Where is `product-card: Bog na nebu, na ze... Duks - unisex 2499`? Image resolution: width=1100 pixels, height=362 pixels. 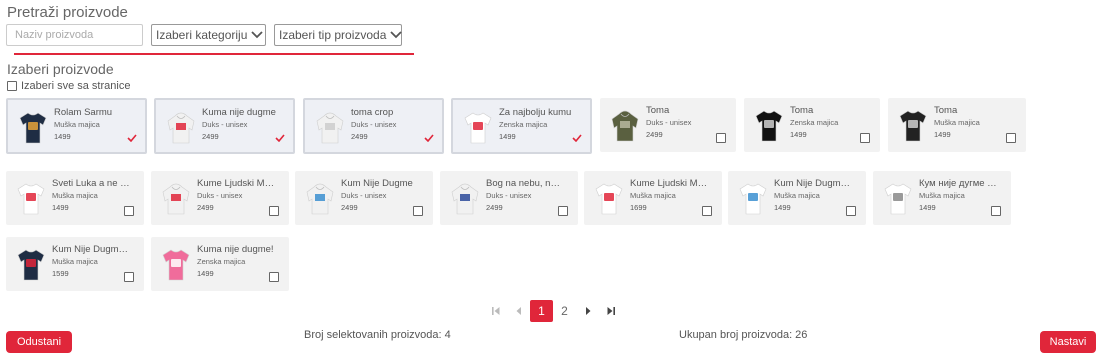
product-card: Bog na nebu, na ze... Duks - unisex 2499 is located at coordinates (509, 198).